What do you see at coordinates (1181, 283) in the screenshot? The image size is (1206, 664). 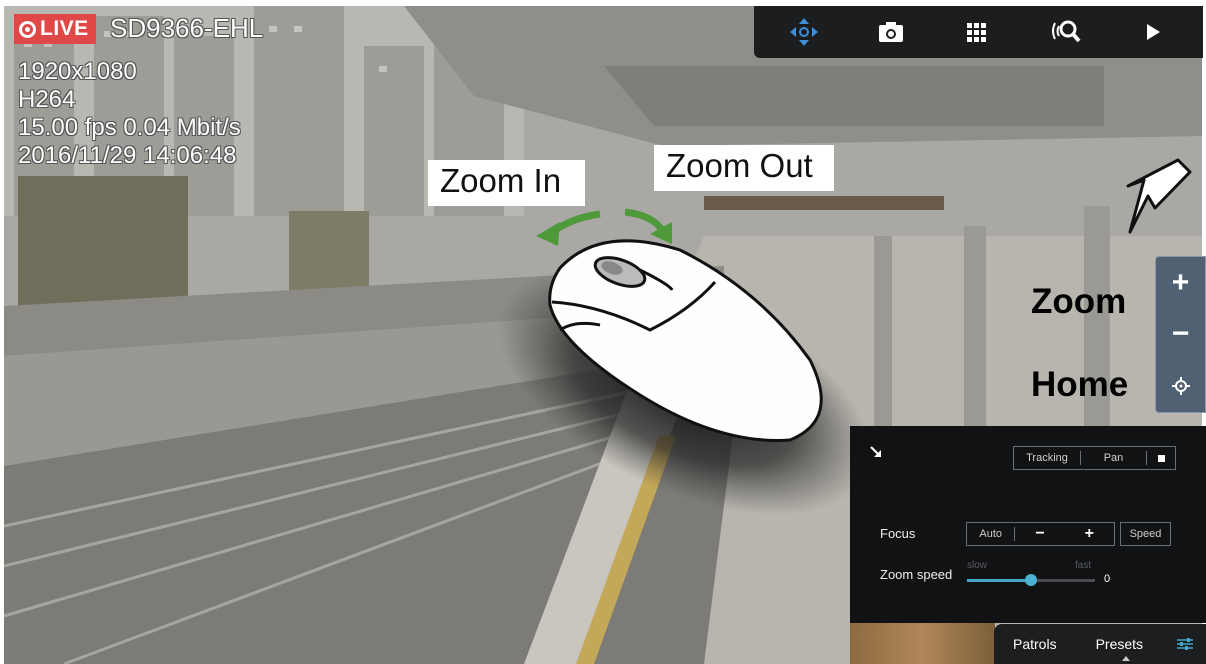 I see `zoom-in-button: +` at bounding box center [1181, 283].